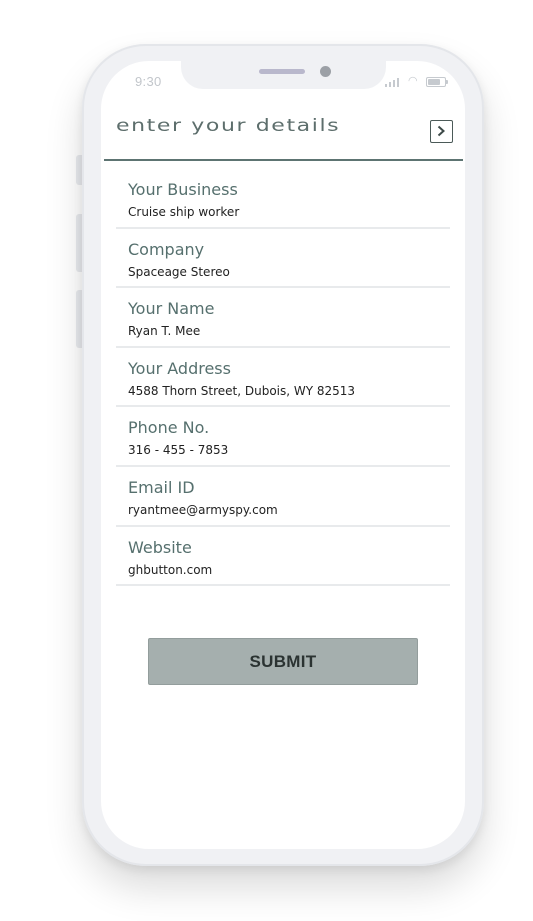 Image resolution: width=533 pixels, height=921 pixels. I want to click on battery-level, so click(434, 82).